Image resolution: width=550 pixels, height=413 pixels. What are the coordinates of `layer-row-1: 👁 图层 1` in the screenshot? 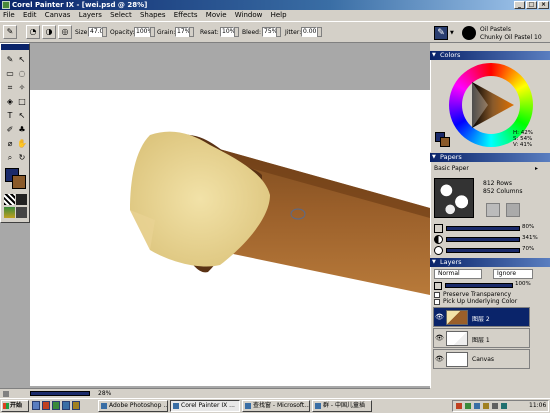 It's located at (481, 338).